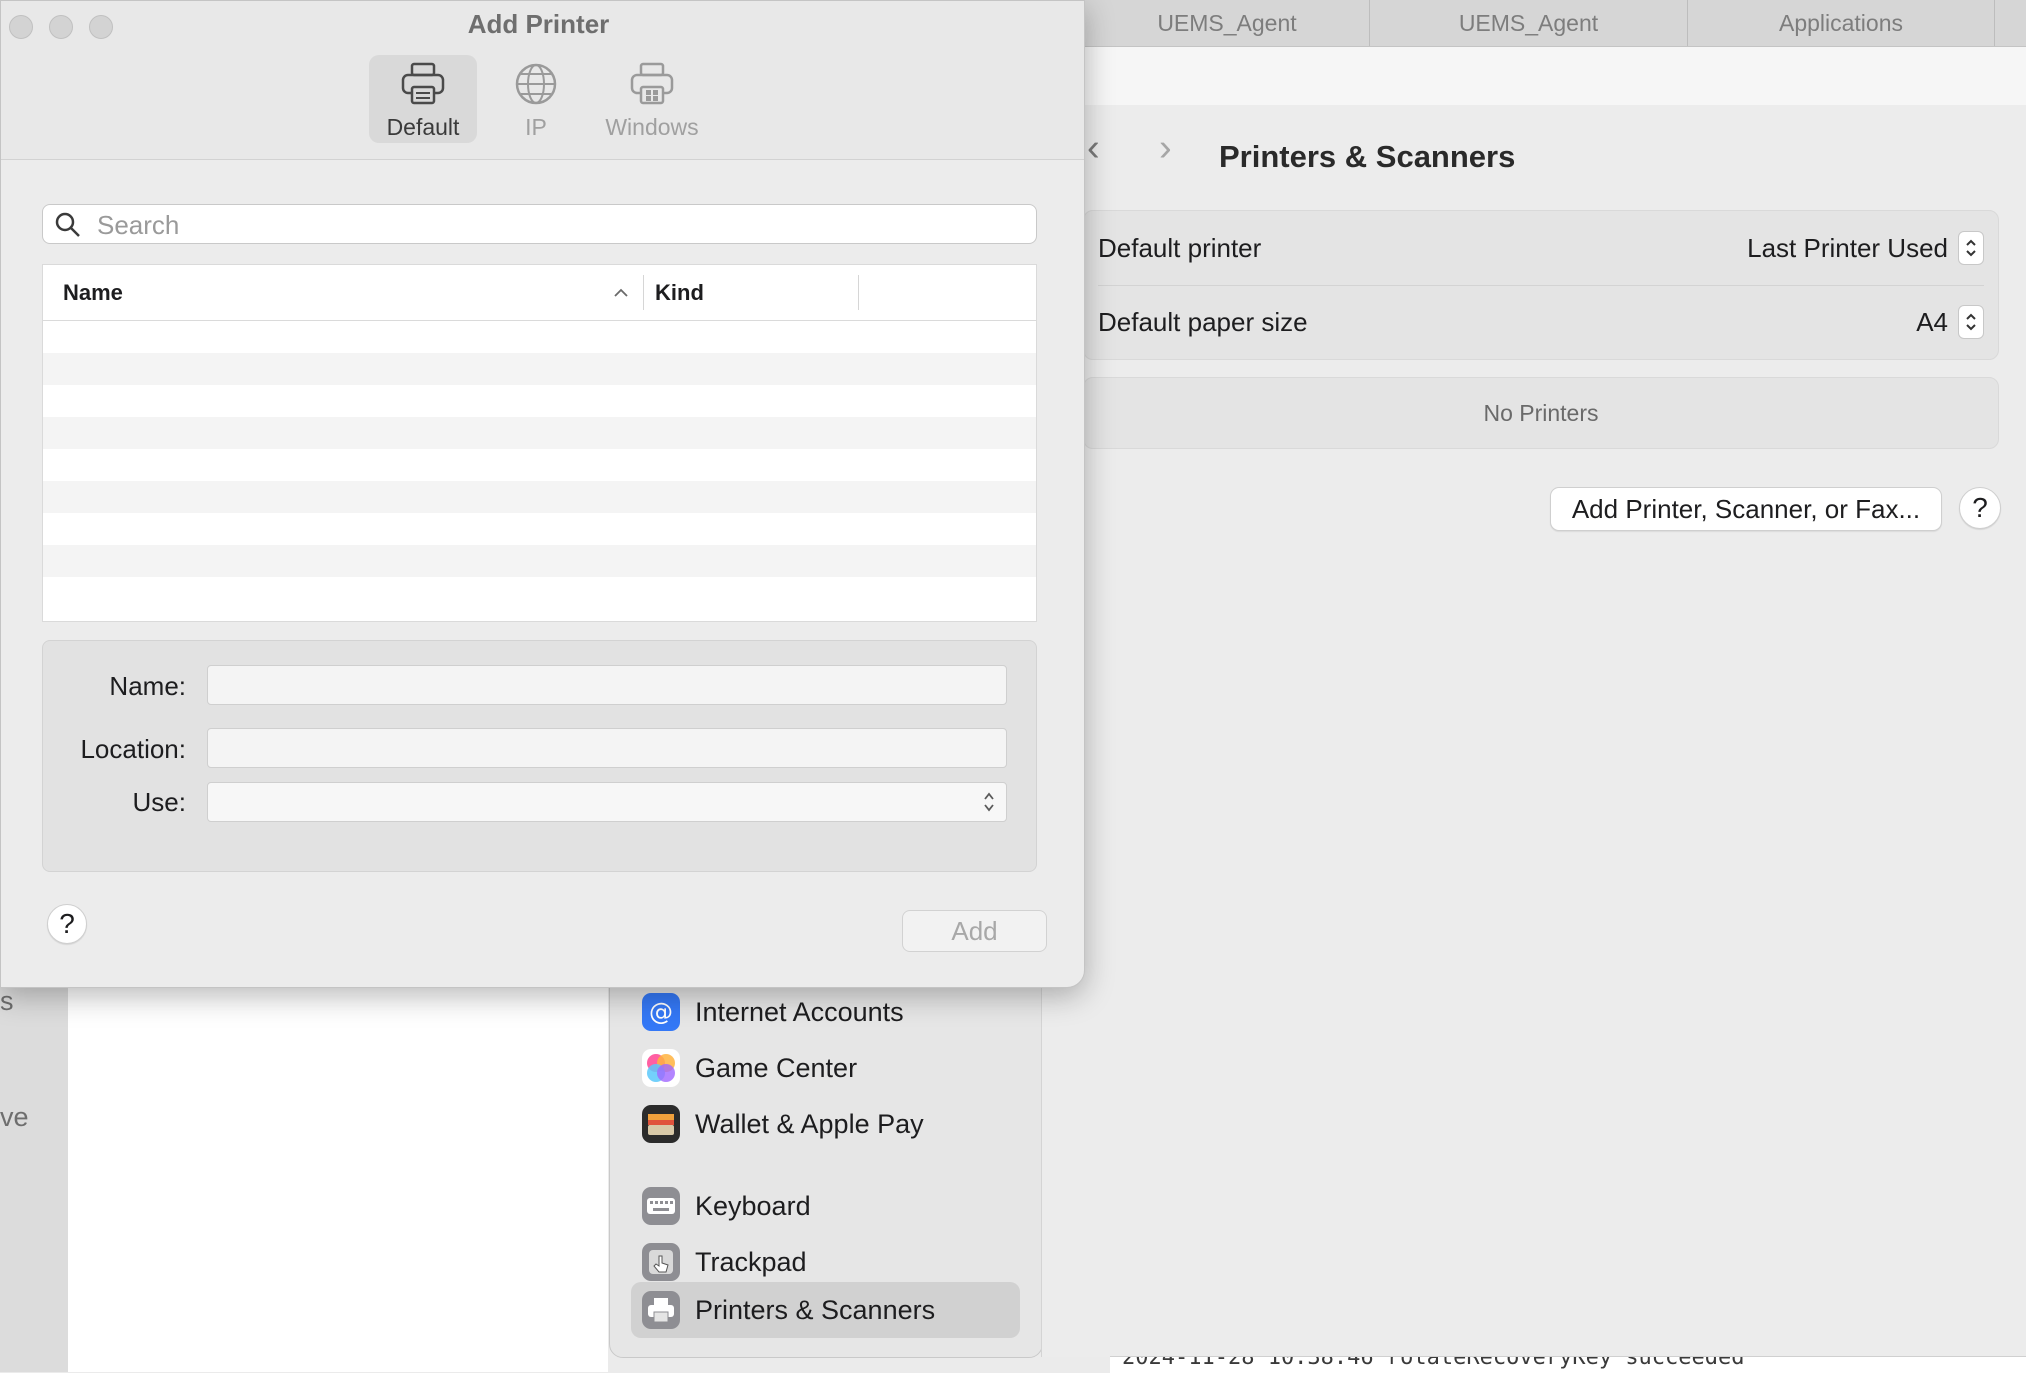  What do you see at coordinates (751, 1261) in the screenshot?
I see `sidebar-item-label: Trackpad` at bounding box center [751, 1261].